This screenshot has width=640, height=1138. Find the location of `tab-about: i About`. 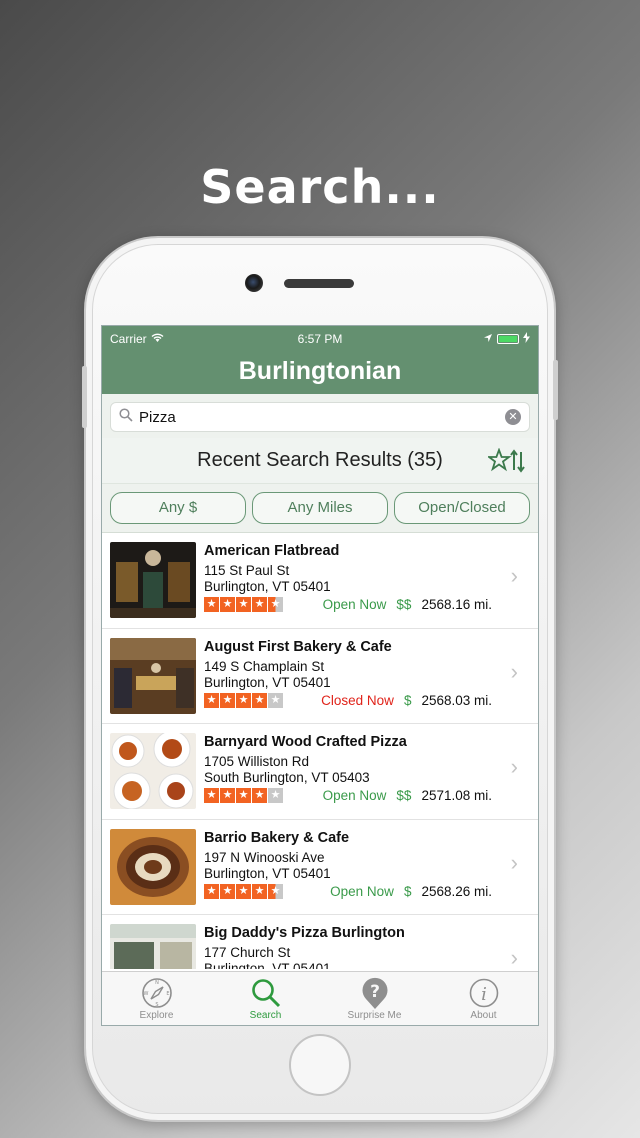

tab-about: i About is located at coordinates (483, 998).